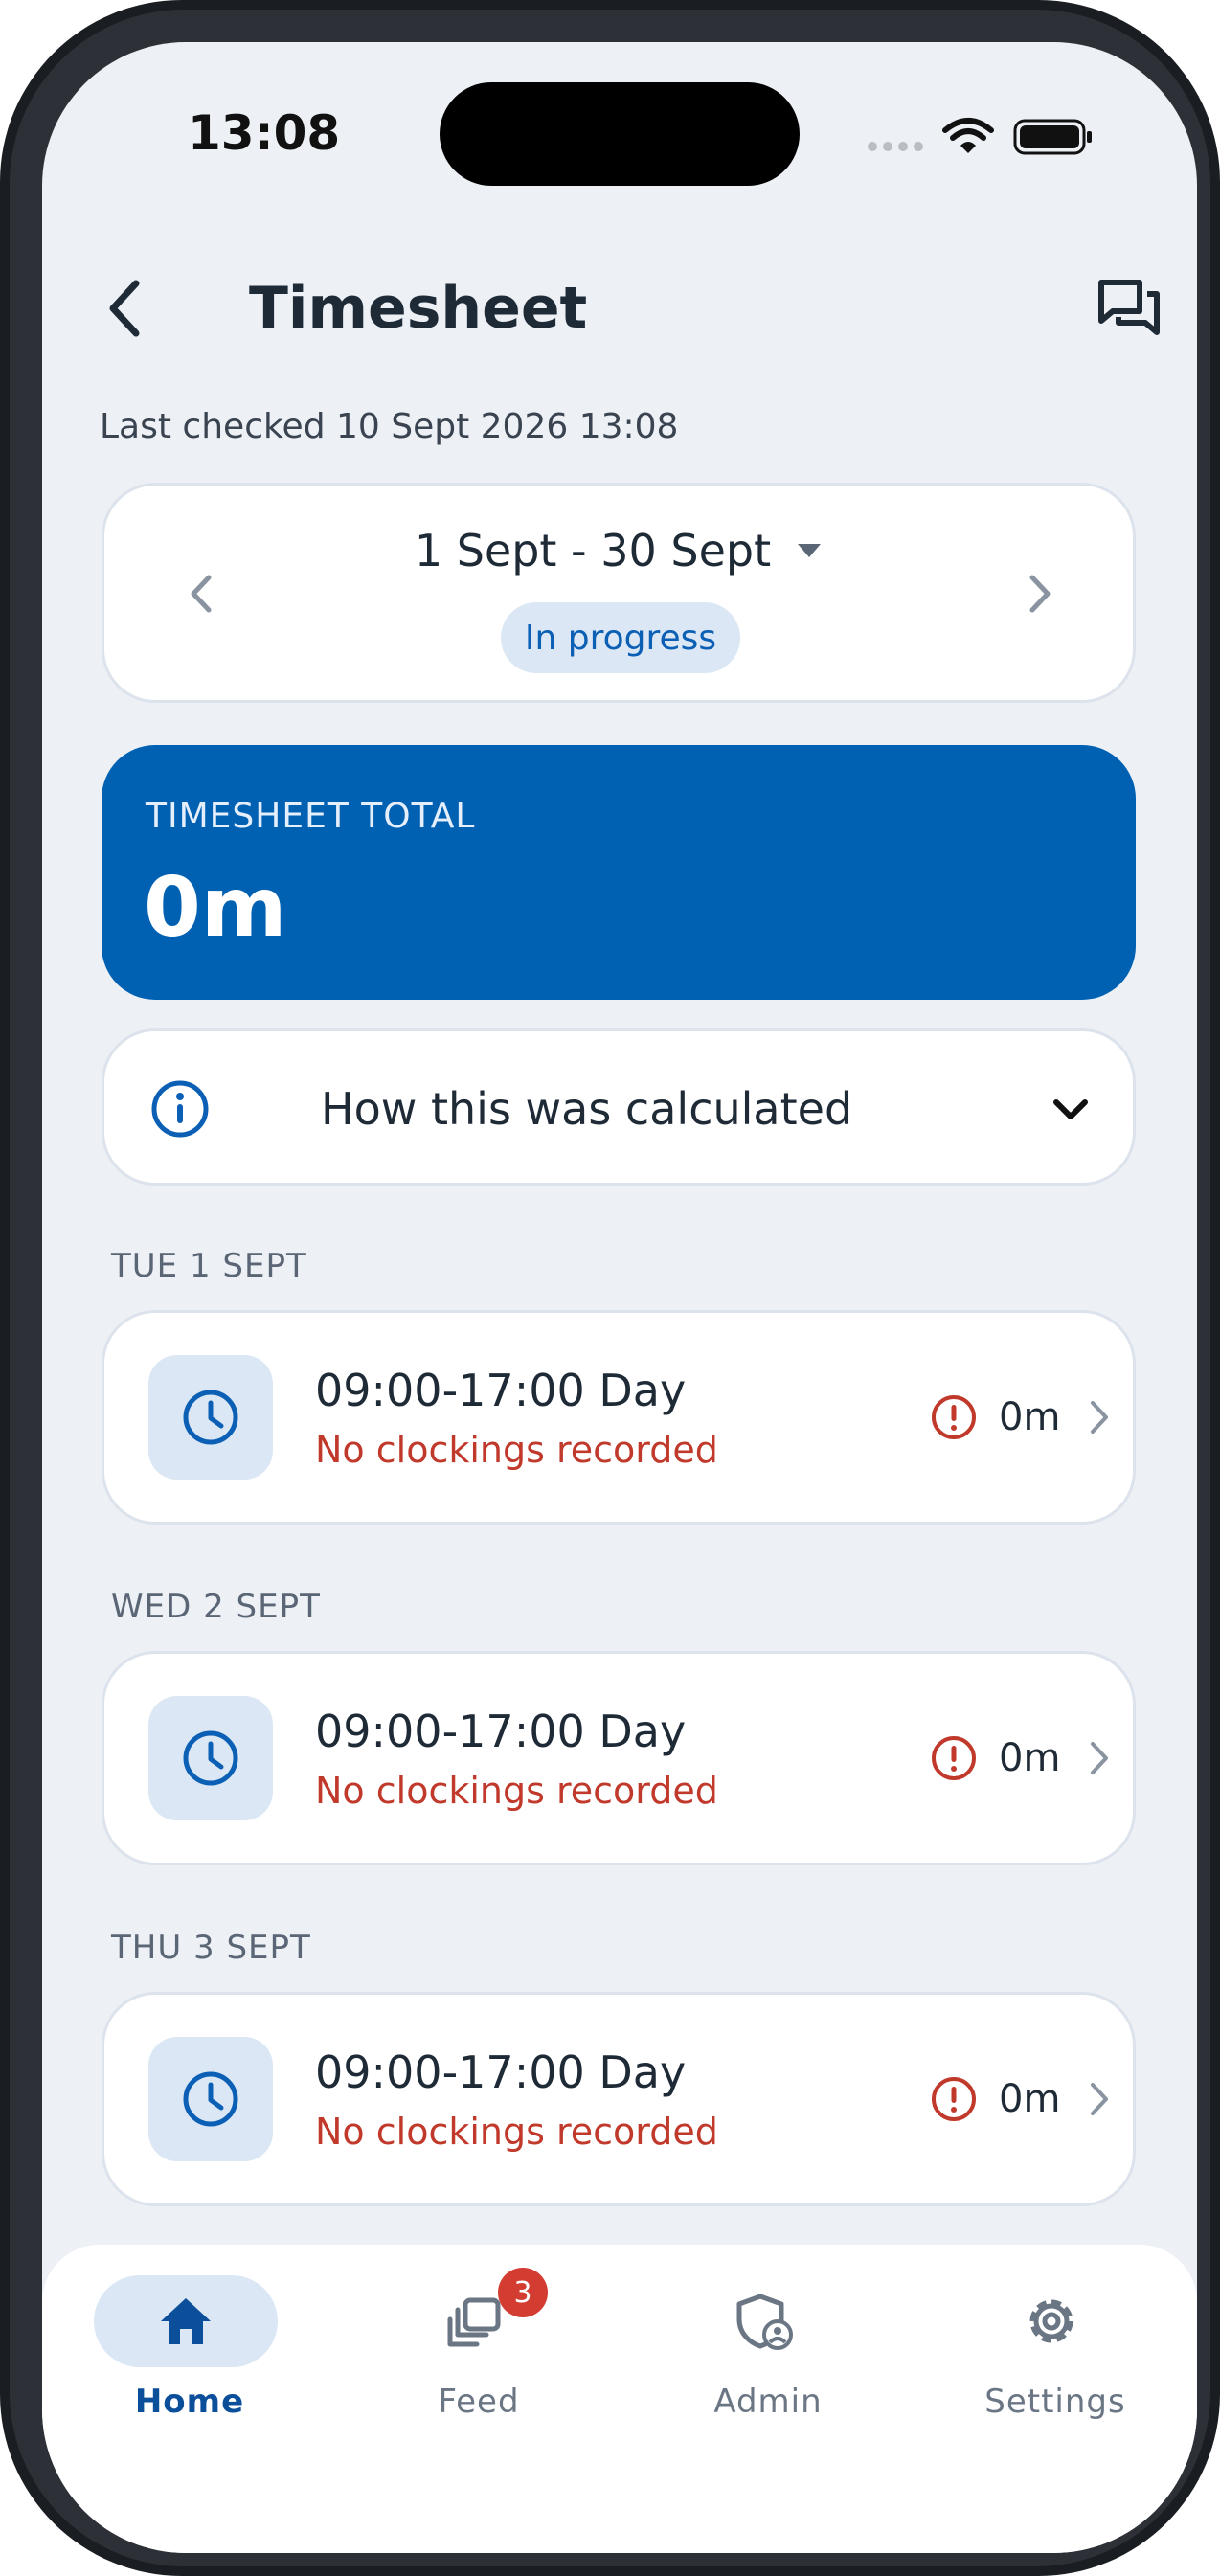 Image resolution: width=1220 pixels, height=2576 pixels. Describe the element at coordinates (1052, 137) in the screenshot. I see `battery-icon` at that location.